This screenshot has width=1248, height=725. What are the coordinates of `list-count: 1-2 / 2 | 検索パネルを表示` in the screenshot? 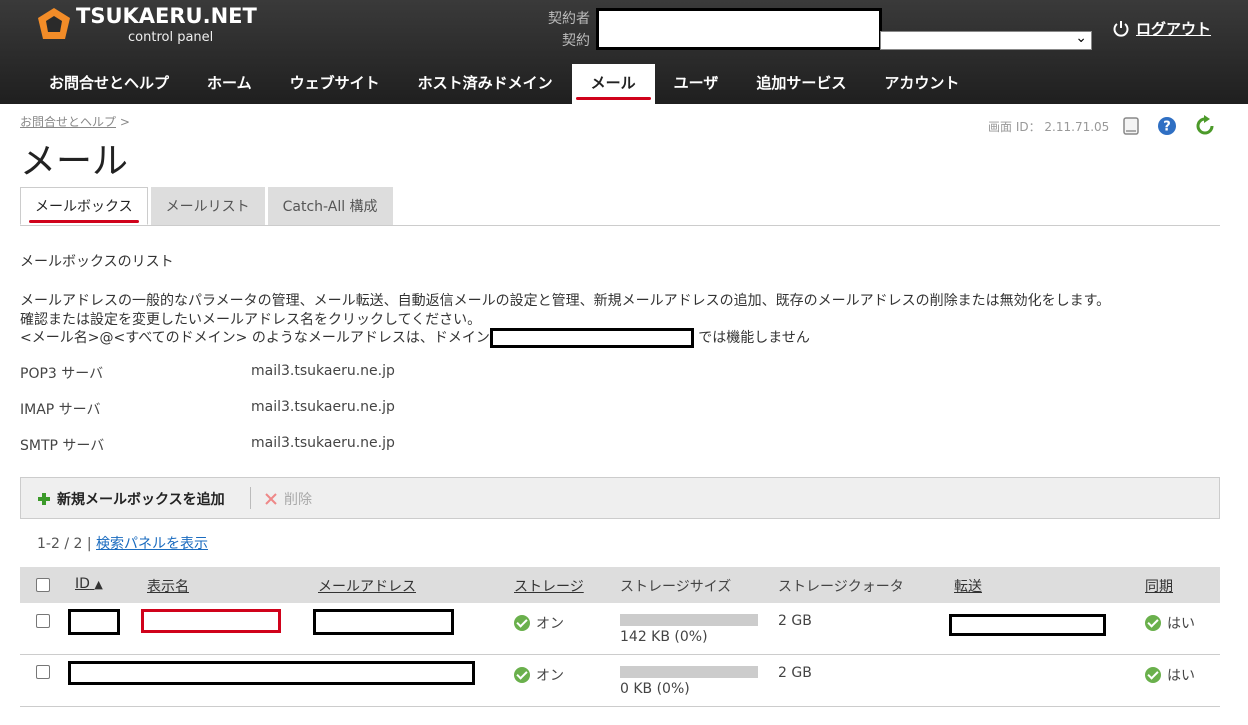 It's located at (122, 543).